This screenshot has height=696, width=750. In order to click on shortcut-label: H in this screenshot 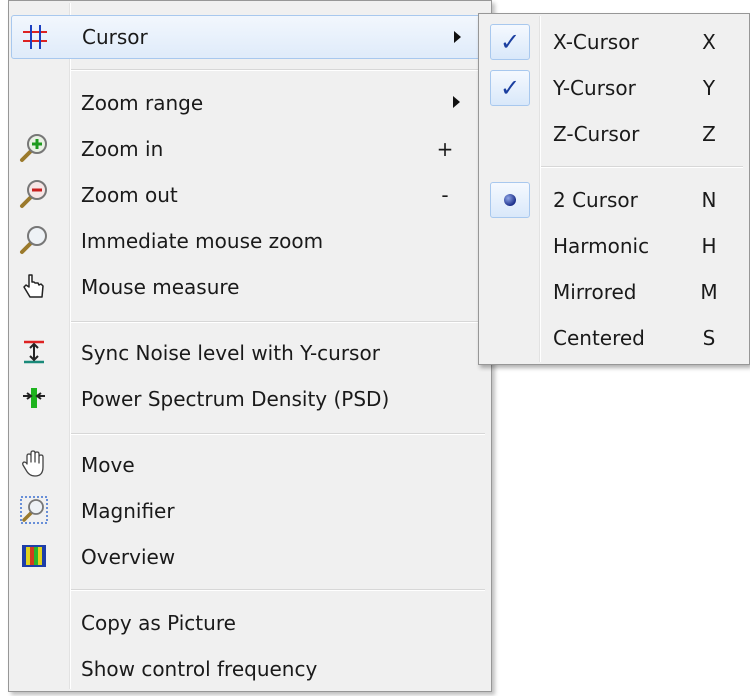, I will do `click(709, 246)`.